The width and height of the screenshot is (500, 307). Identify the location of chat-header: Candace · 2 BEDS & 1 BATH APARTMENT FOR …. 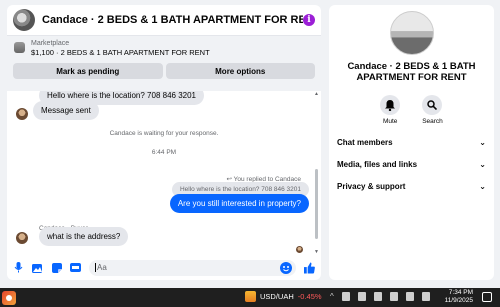
(164, 20).